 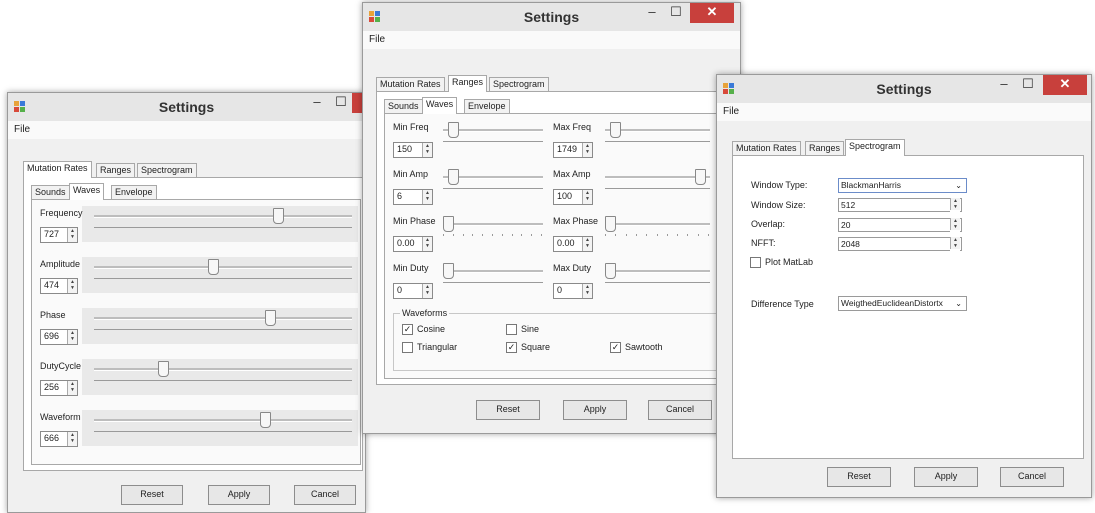 What do you see at coordinates (413, 197) in the screenshot?
I see `min-stepper: 6 ▲ ▼` at bounding box center [413, 197].